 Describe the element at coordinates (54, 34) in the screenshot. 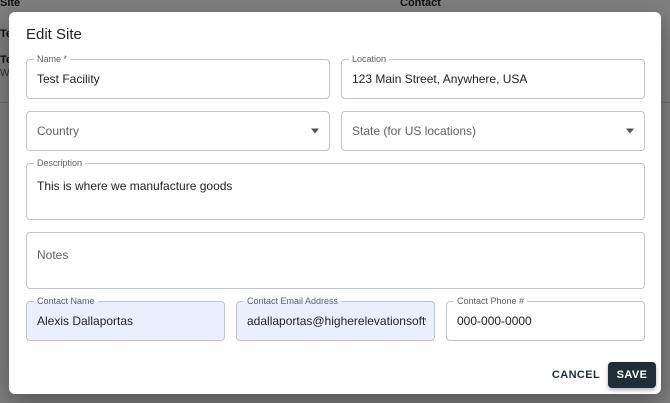

I see `dialog-title: Edit Site` at that location.